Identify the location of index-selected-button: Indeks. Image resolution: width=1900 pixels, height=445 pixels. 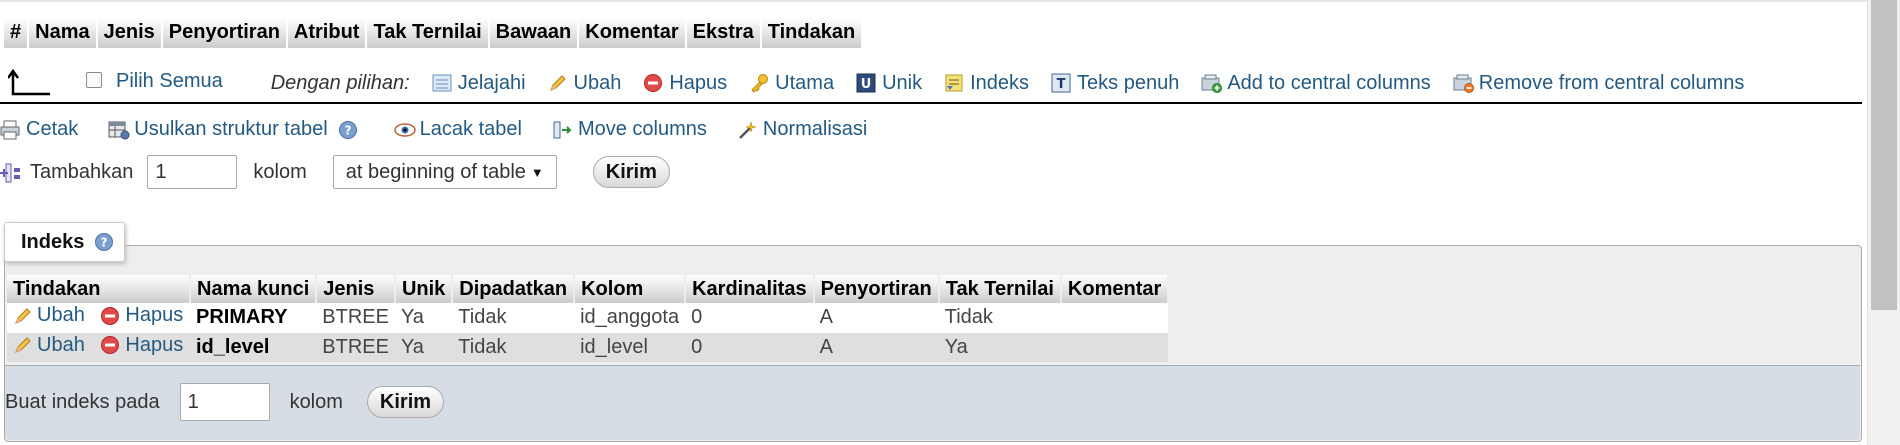
(986, 83).